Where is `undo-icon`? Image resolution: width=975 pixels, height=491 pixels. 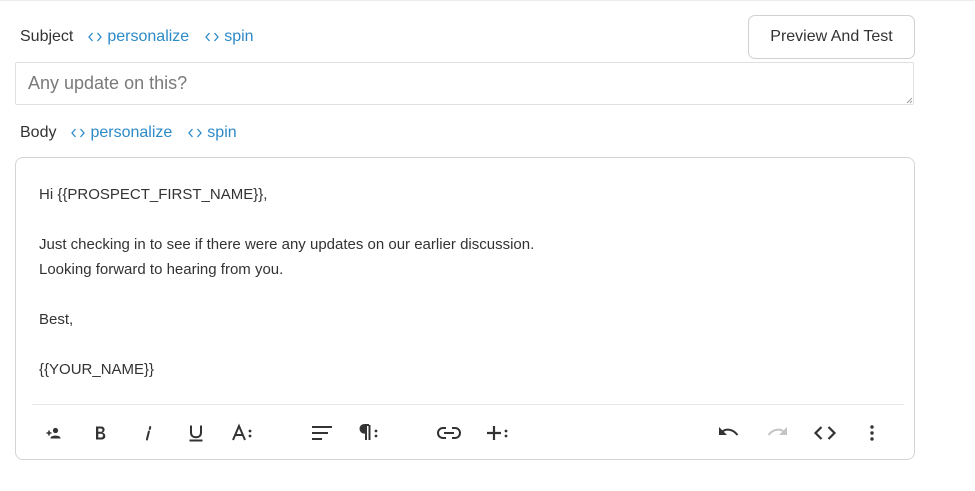 undo-icon is located at coordinates (729, 431).